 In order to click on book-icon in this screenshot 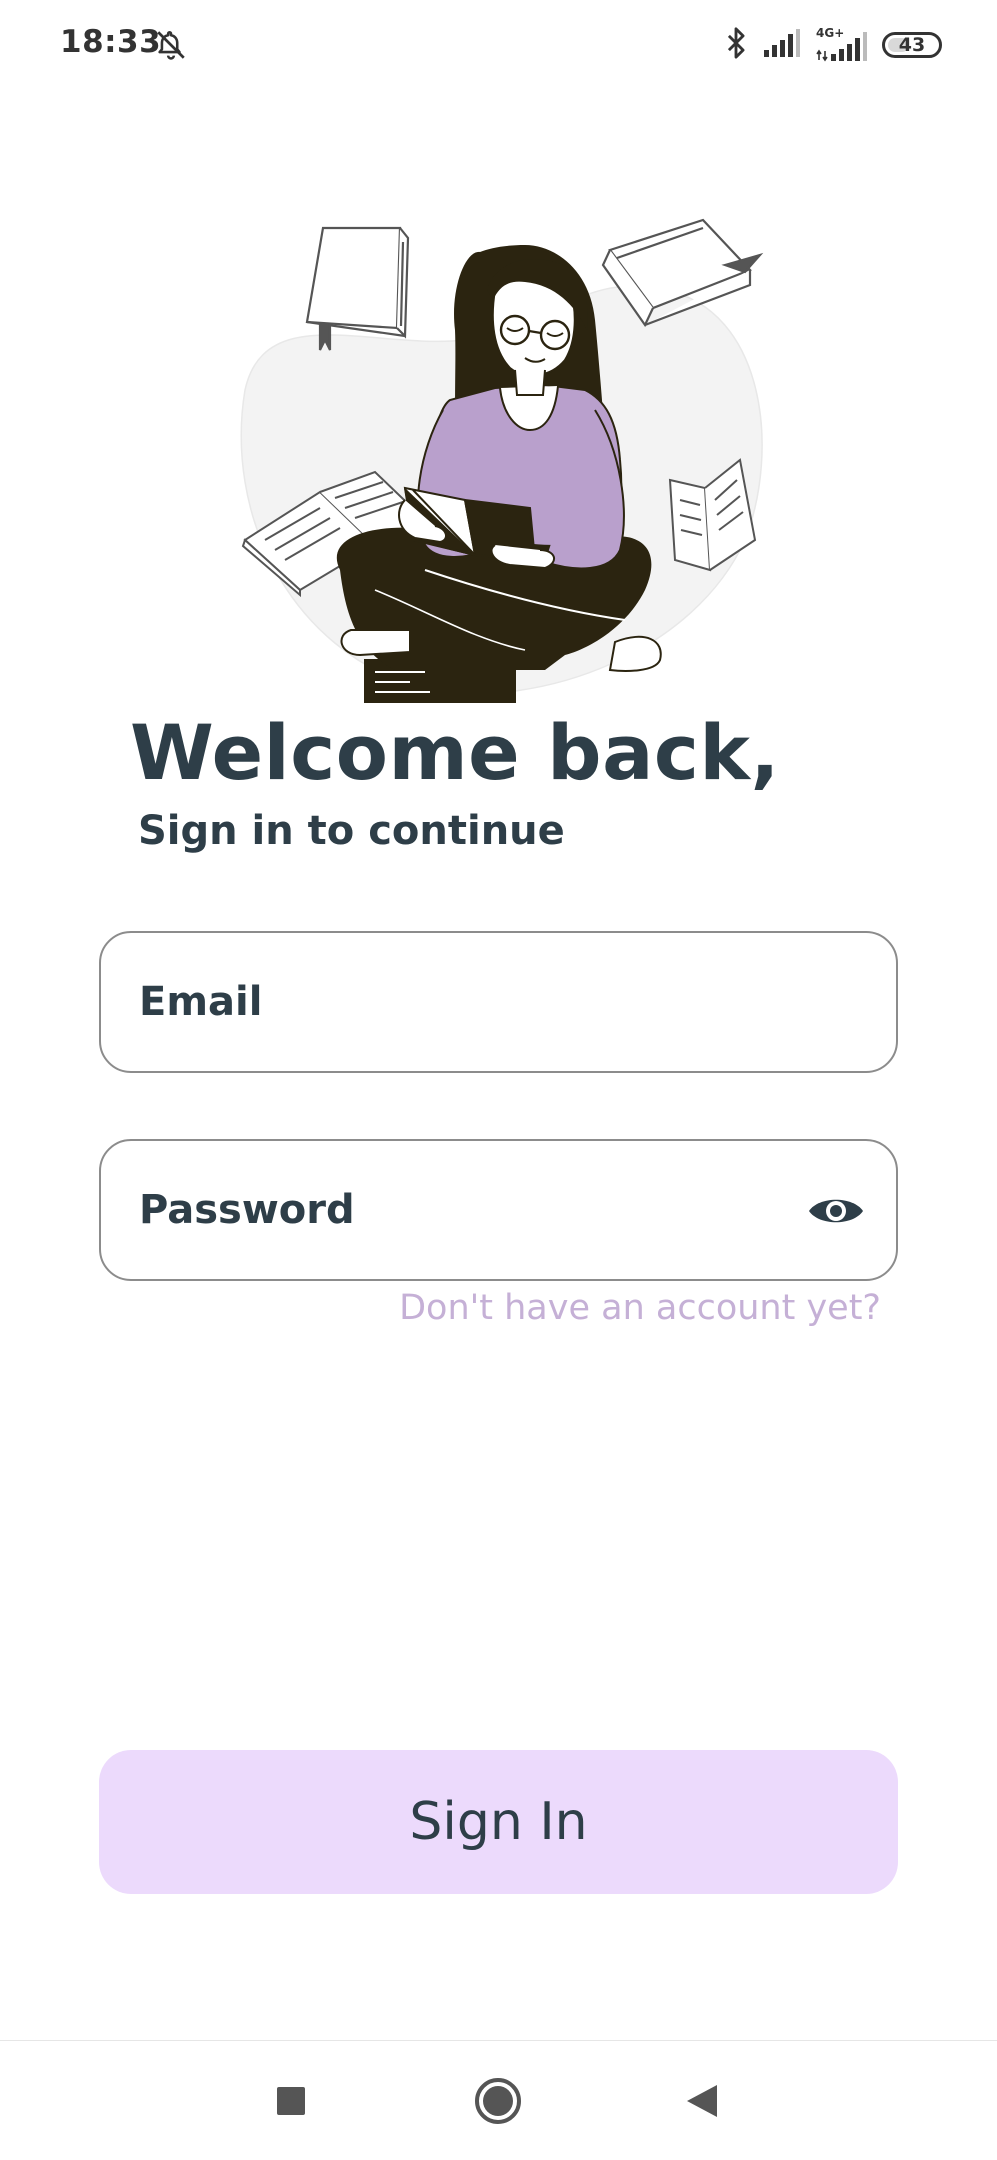, I will do `click(357, 288)`.